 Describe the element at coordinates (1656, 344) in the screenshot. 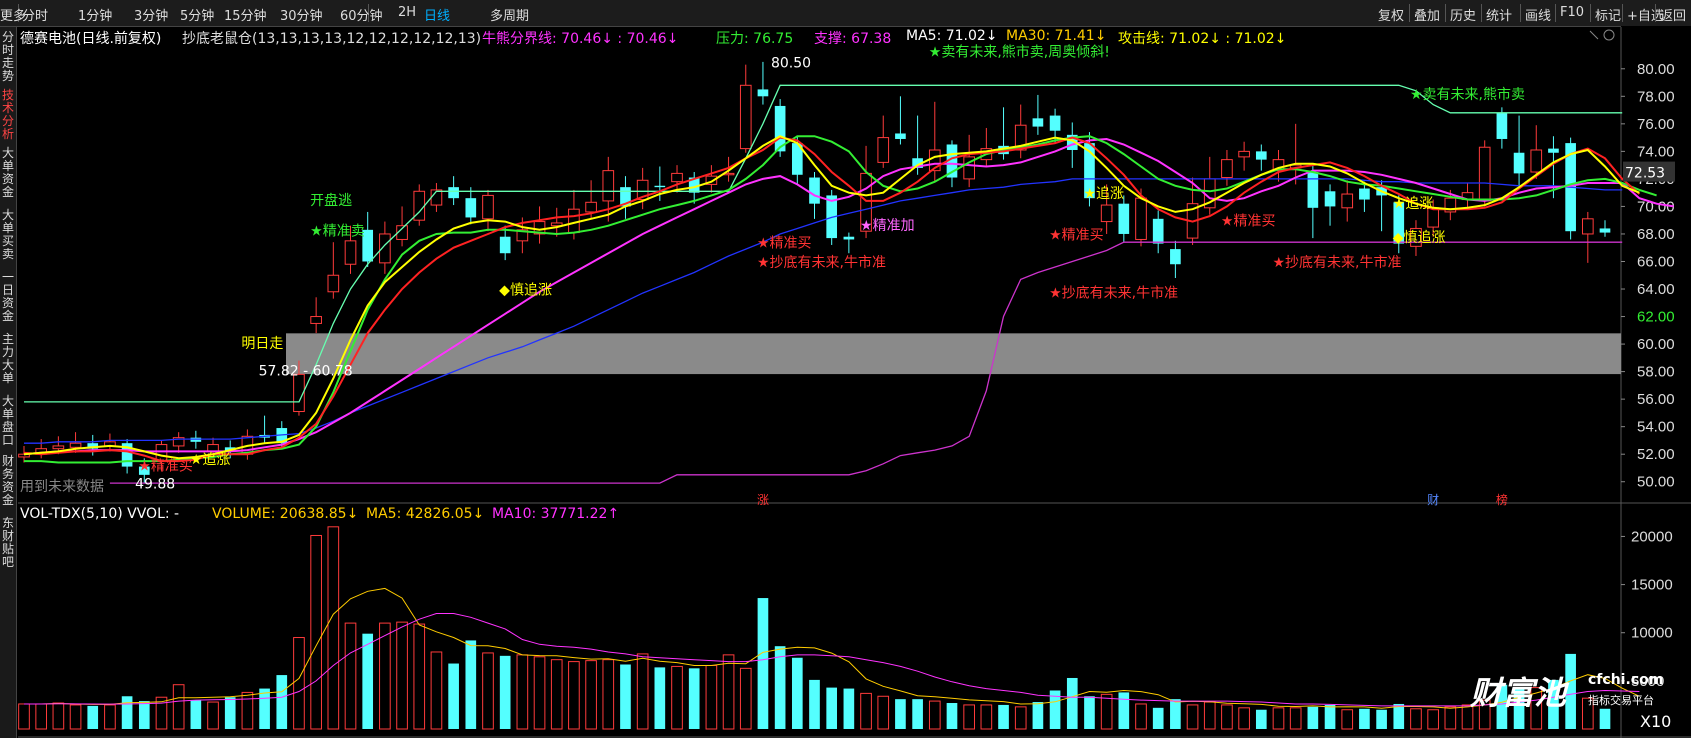

I see `price-tick-label-60: 60.00` at that location.